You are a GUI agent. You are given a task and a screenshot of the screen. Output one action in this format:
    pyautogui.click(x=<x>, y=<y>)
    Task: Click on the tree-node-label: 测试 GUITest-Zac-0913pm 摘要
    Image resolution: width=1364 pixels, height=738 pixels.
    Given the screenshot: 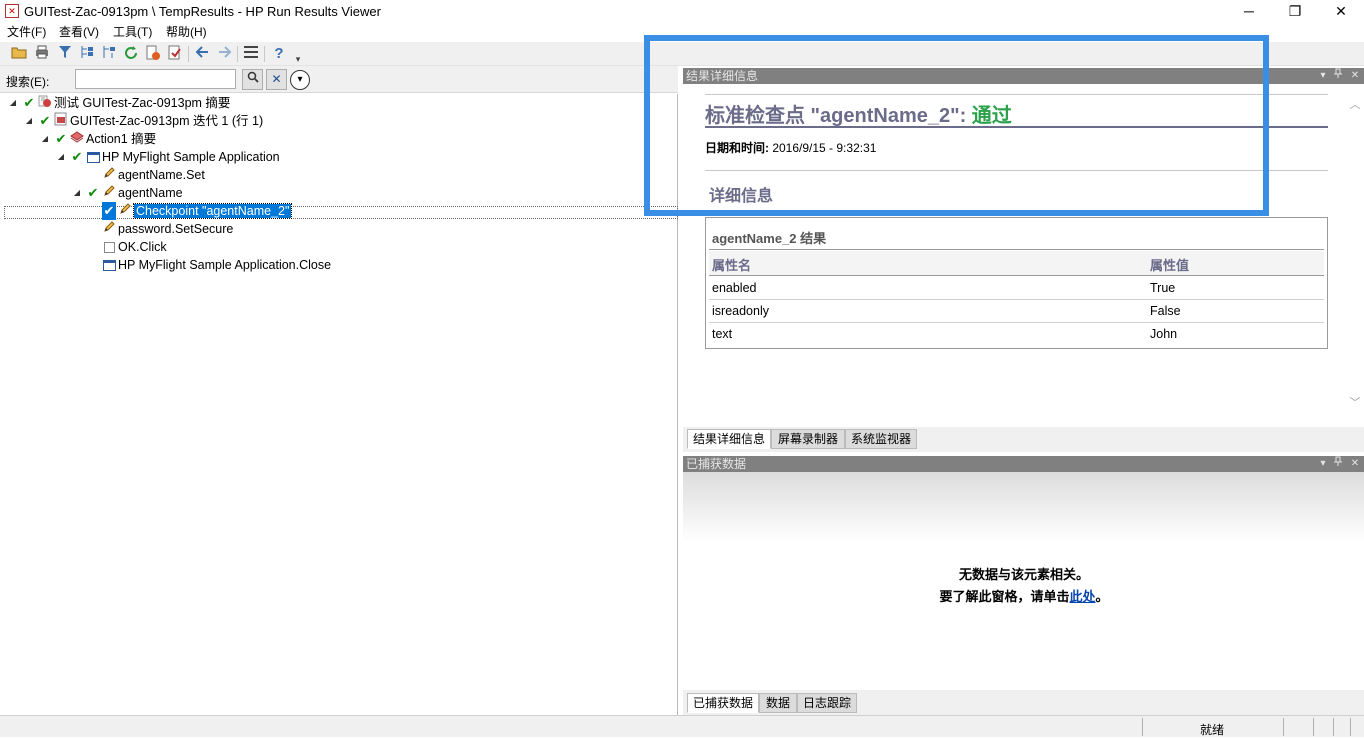 What is the action you would take?
    pyautogui.click(x=142, y=103)
    